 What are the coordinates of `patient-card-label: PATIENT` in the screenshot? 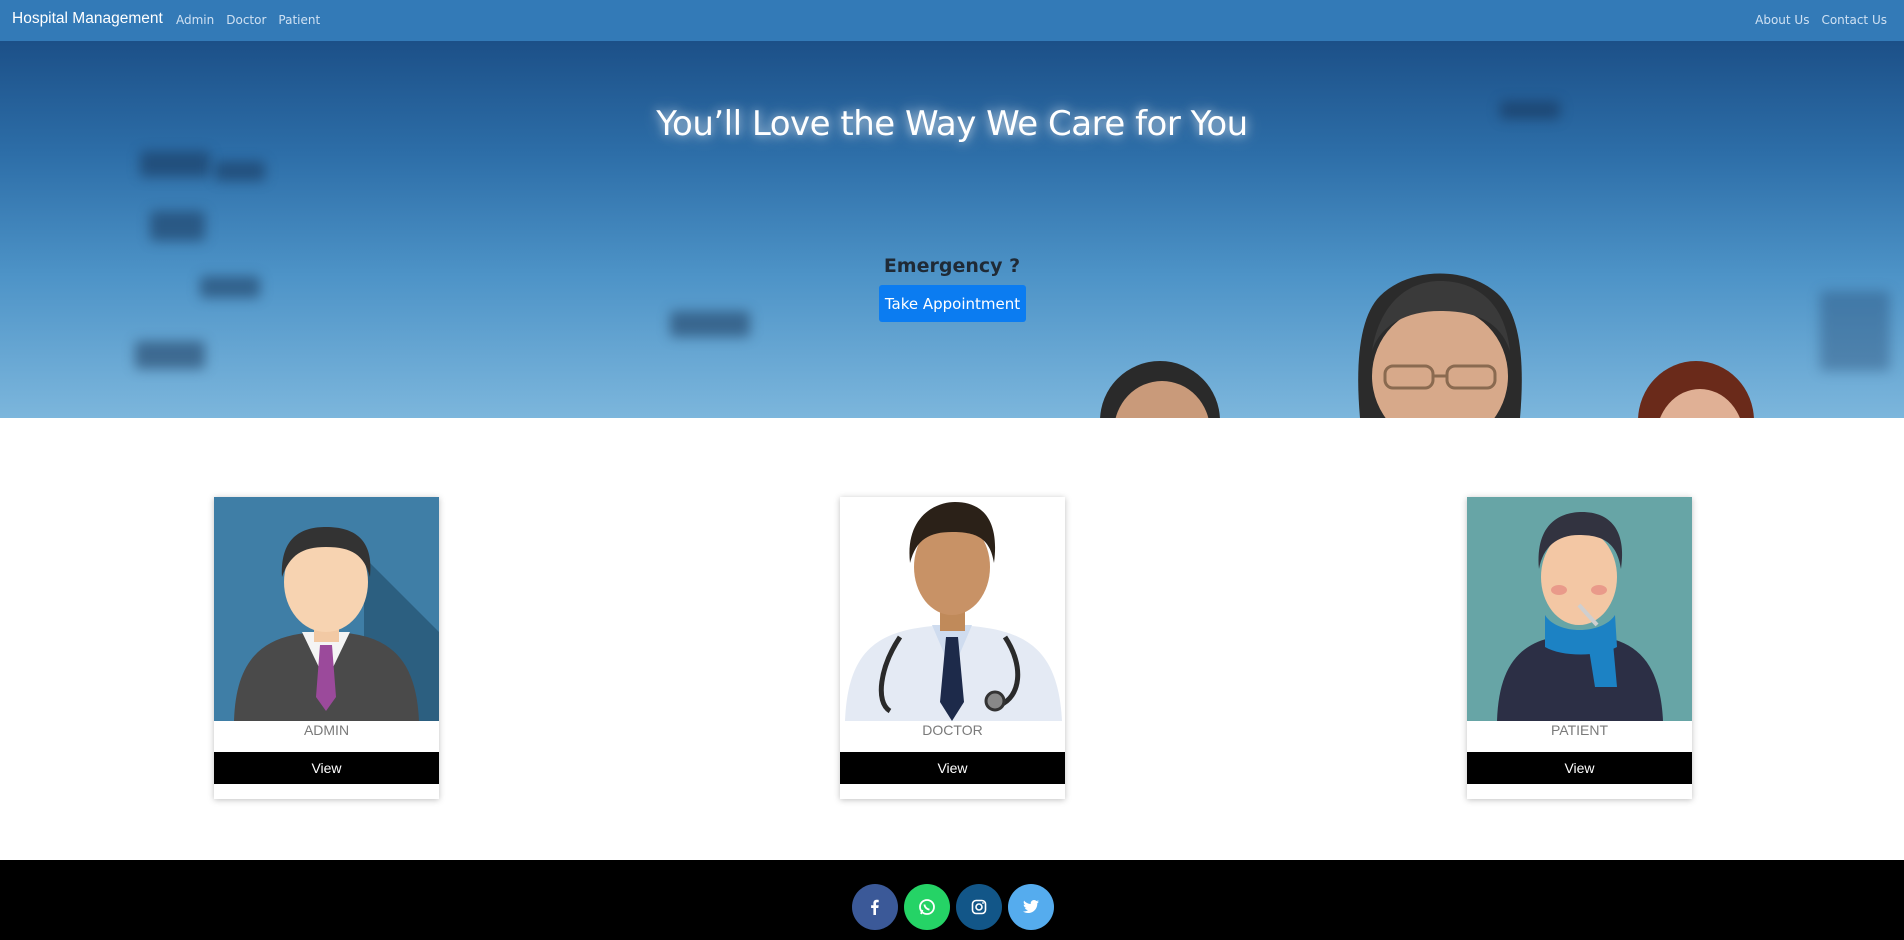 It's located at (1579, 730).